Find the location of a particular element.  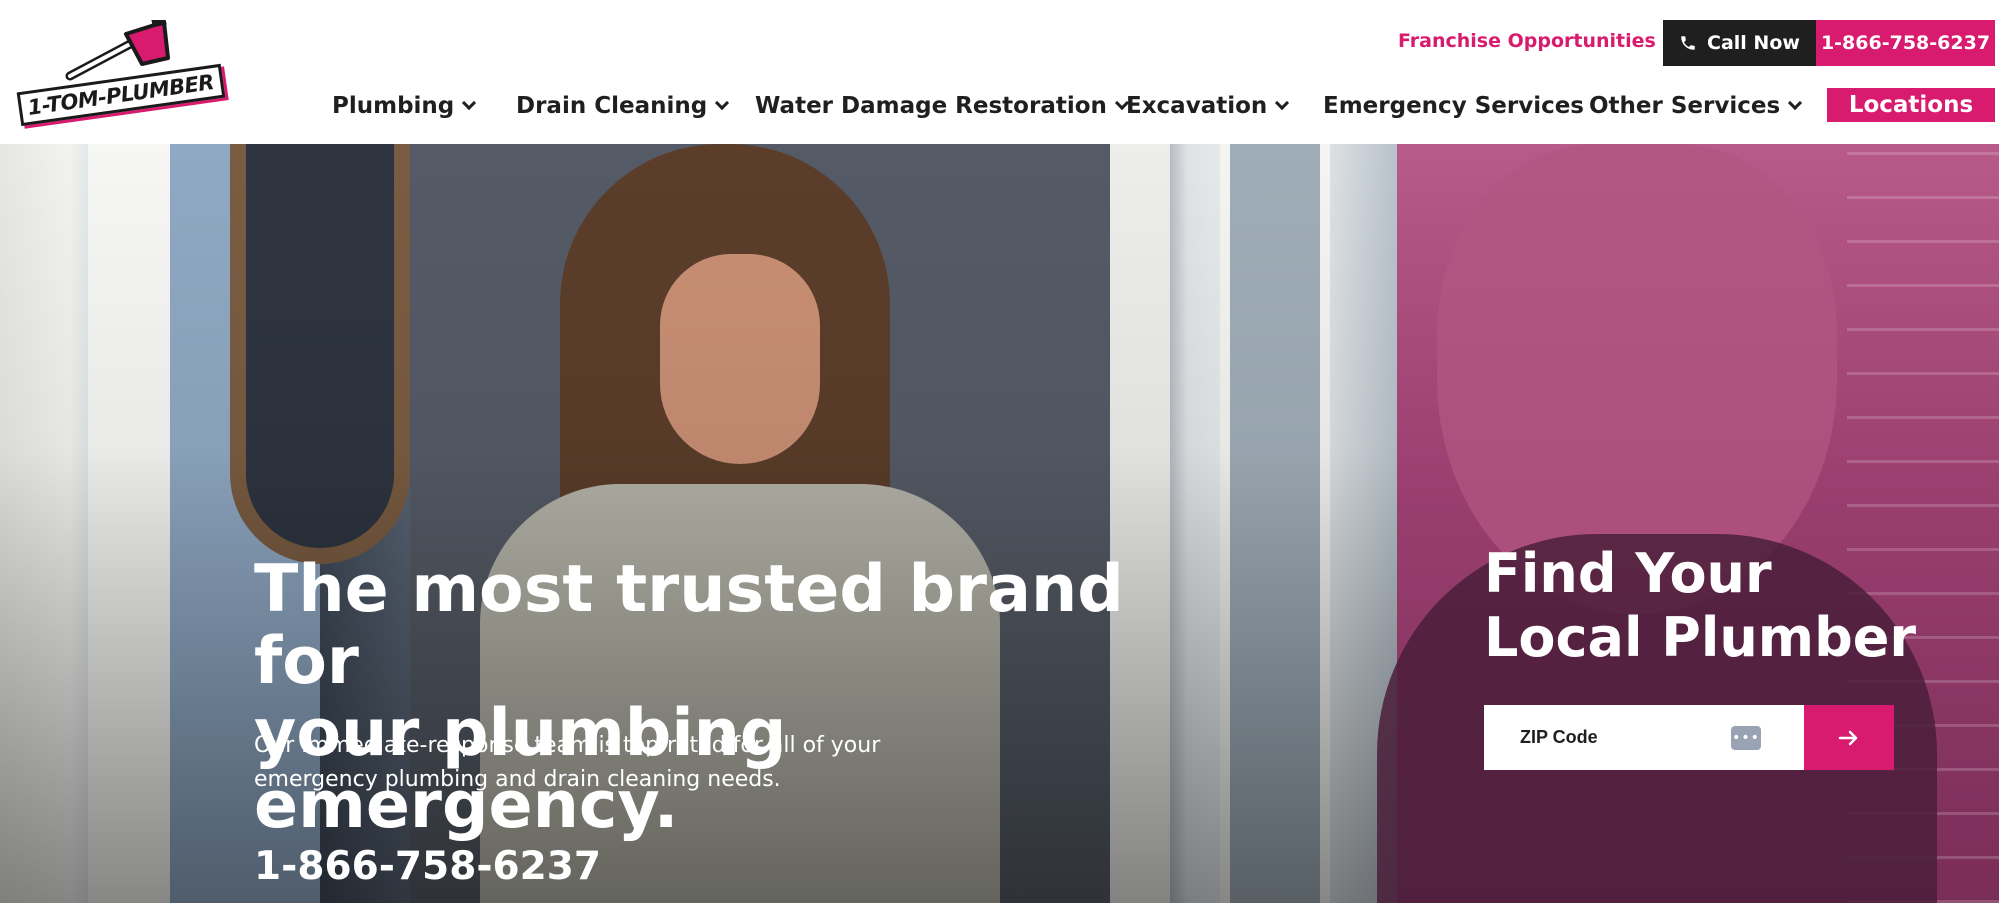

nav-item-label: Drain Cleaning is located at coordinates (612, 106).